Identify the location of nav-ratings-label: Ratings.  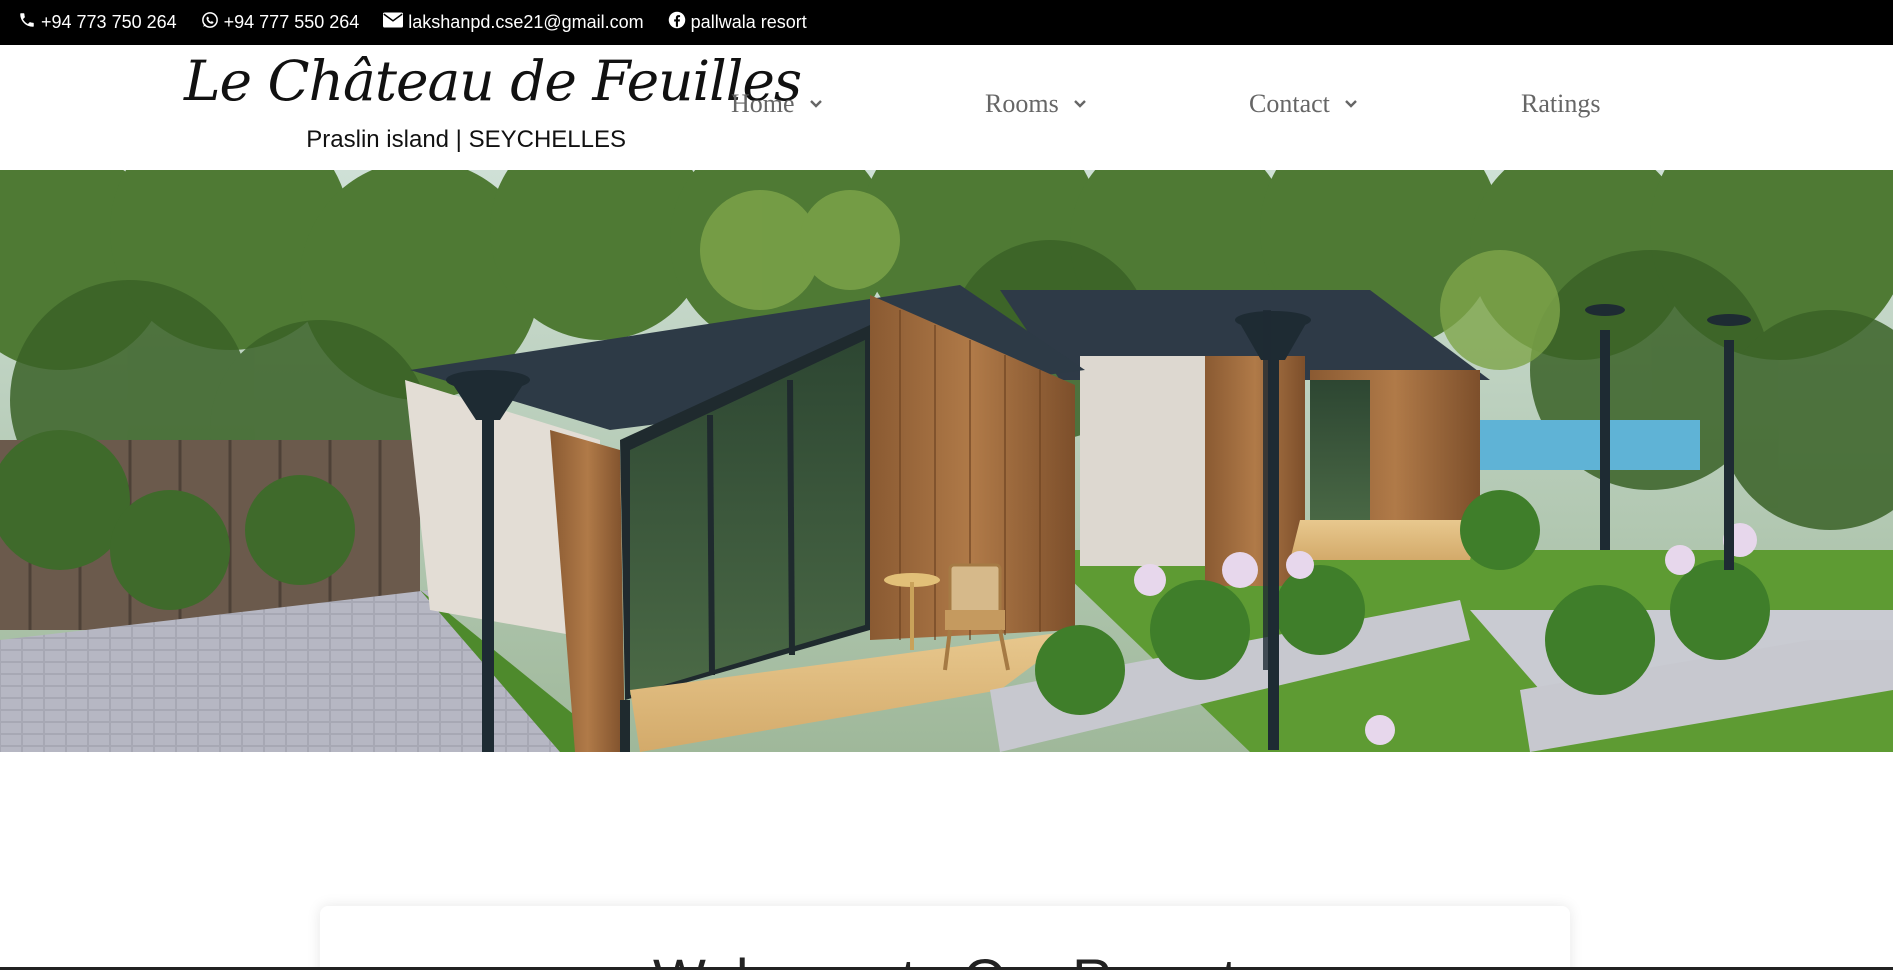
(1561, 103).